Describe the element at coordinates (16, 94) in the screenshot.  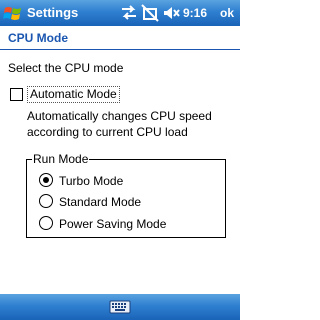
I see `automatic-mode-checkbox` at that location.